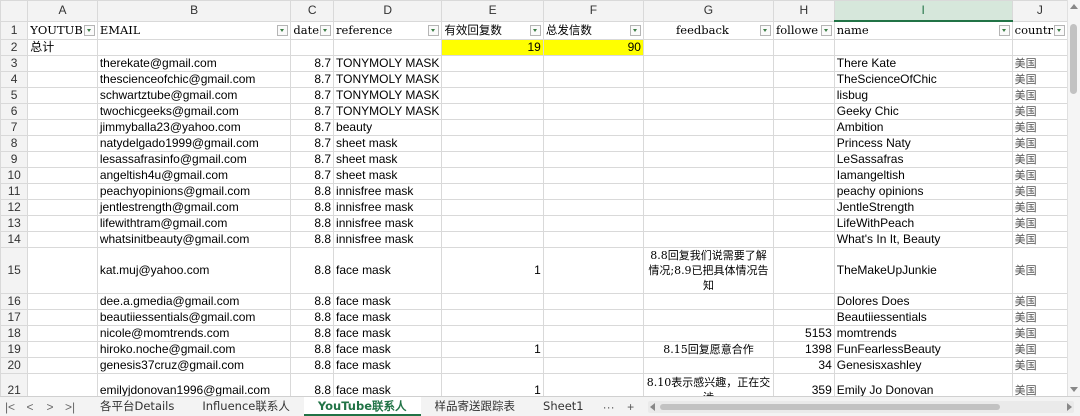  I want to click on name-cell: Iamangeltish, so click(923, 175).